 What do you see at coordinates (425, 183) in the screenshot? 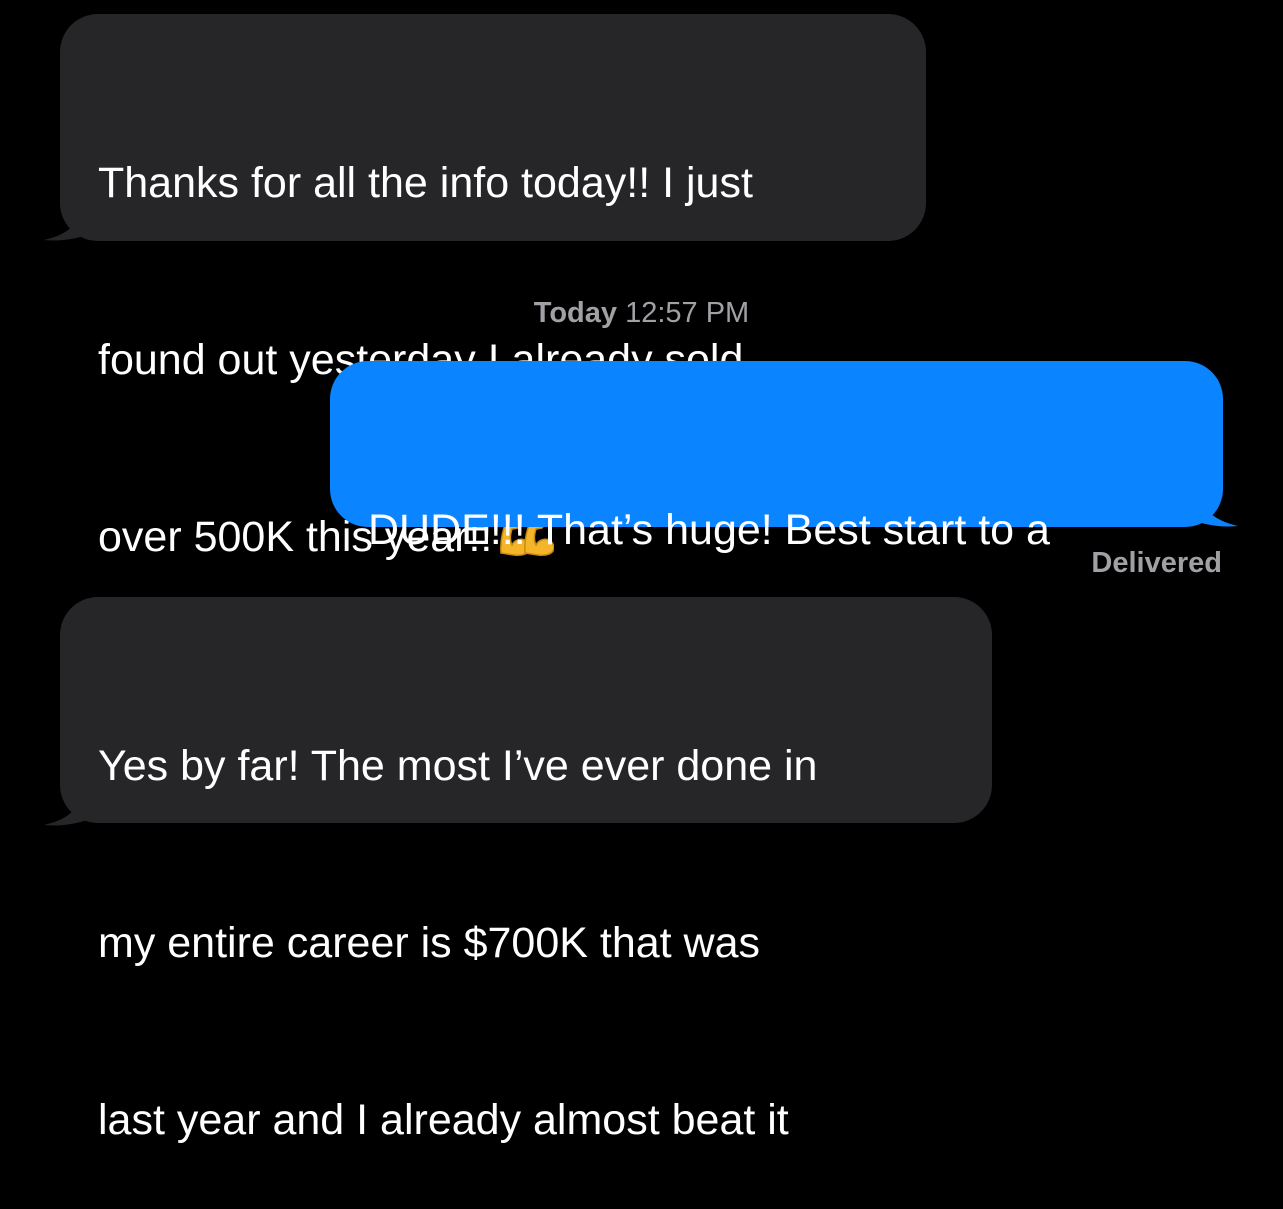
I see `message-line: Thanks for all the info today!! I just` at bounding box center [425, 183].